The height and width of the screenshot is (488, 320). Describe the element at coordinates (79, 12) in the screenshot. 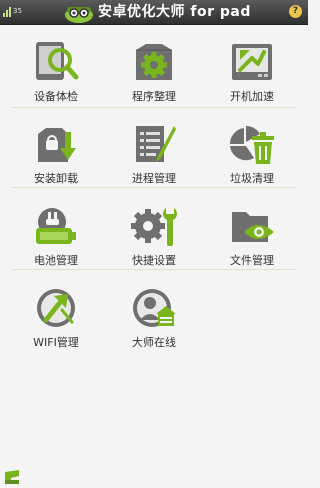

I see `app-logo-icon` at that location.